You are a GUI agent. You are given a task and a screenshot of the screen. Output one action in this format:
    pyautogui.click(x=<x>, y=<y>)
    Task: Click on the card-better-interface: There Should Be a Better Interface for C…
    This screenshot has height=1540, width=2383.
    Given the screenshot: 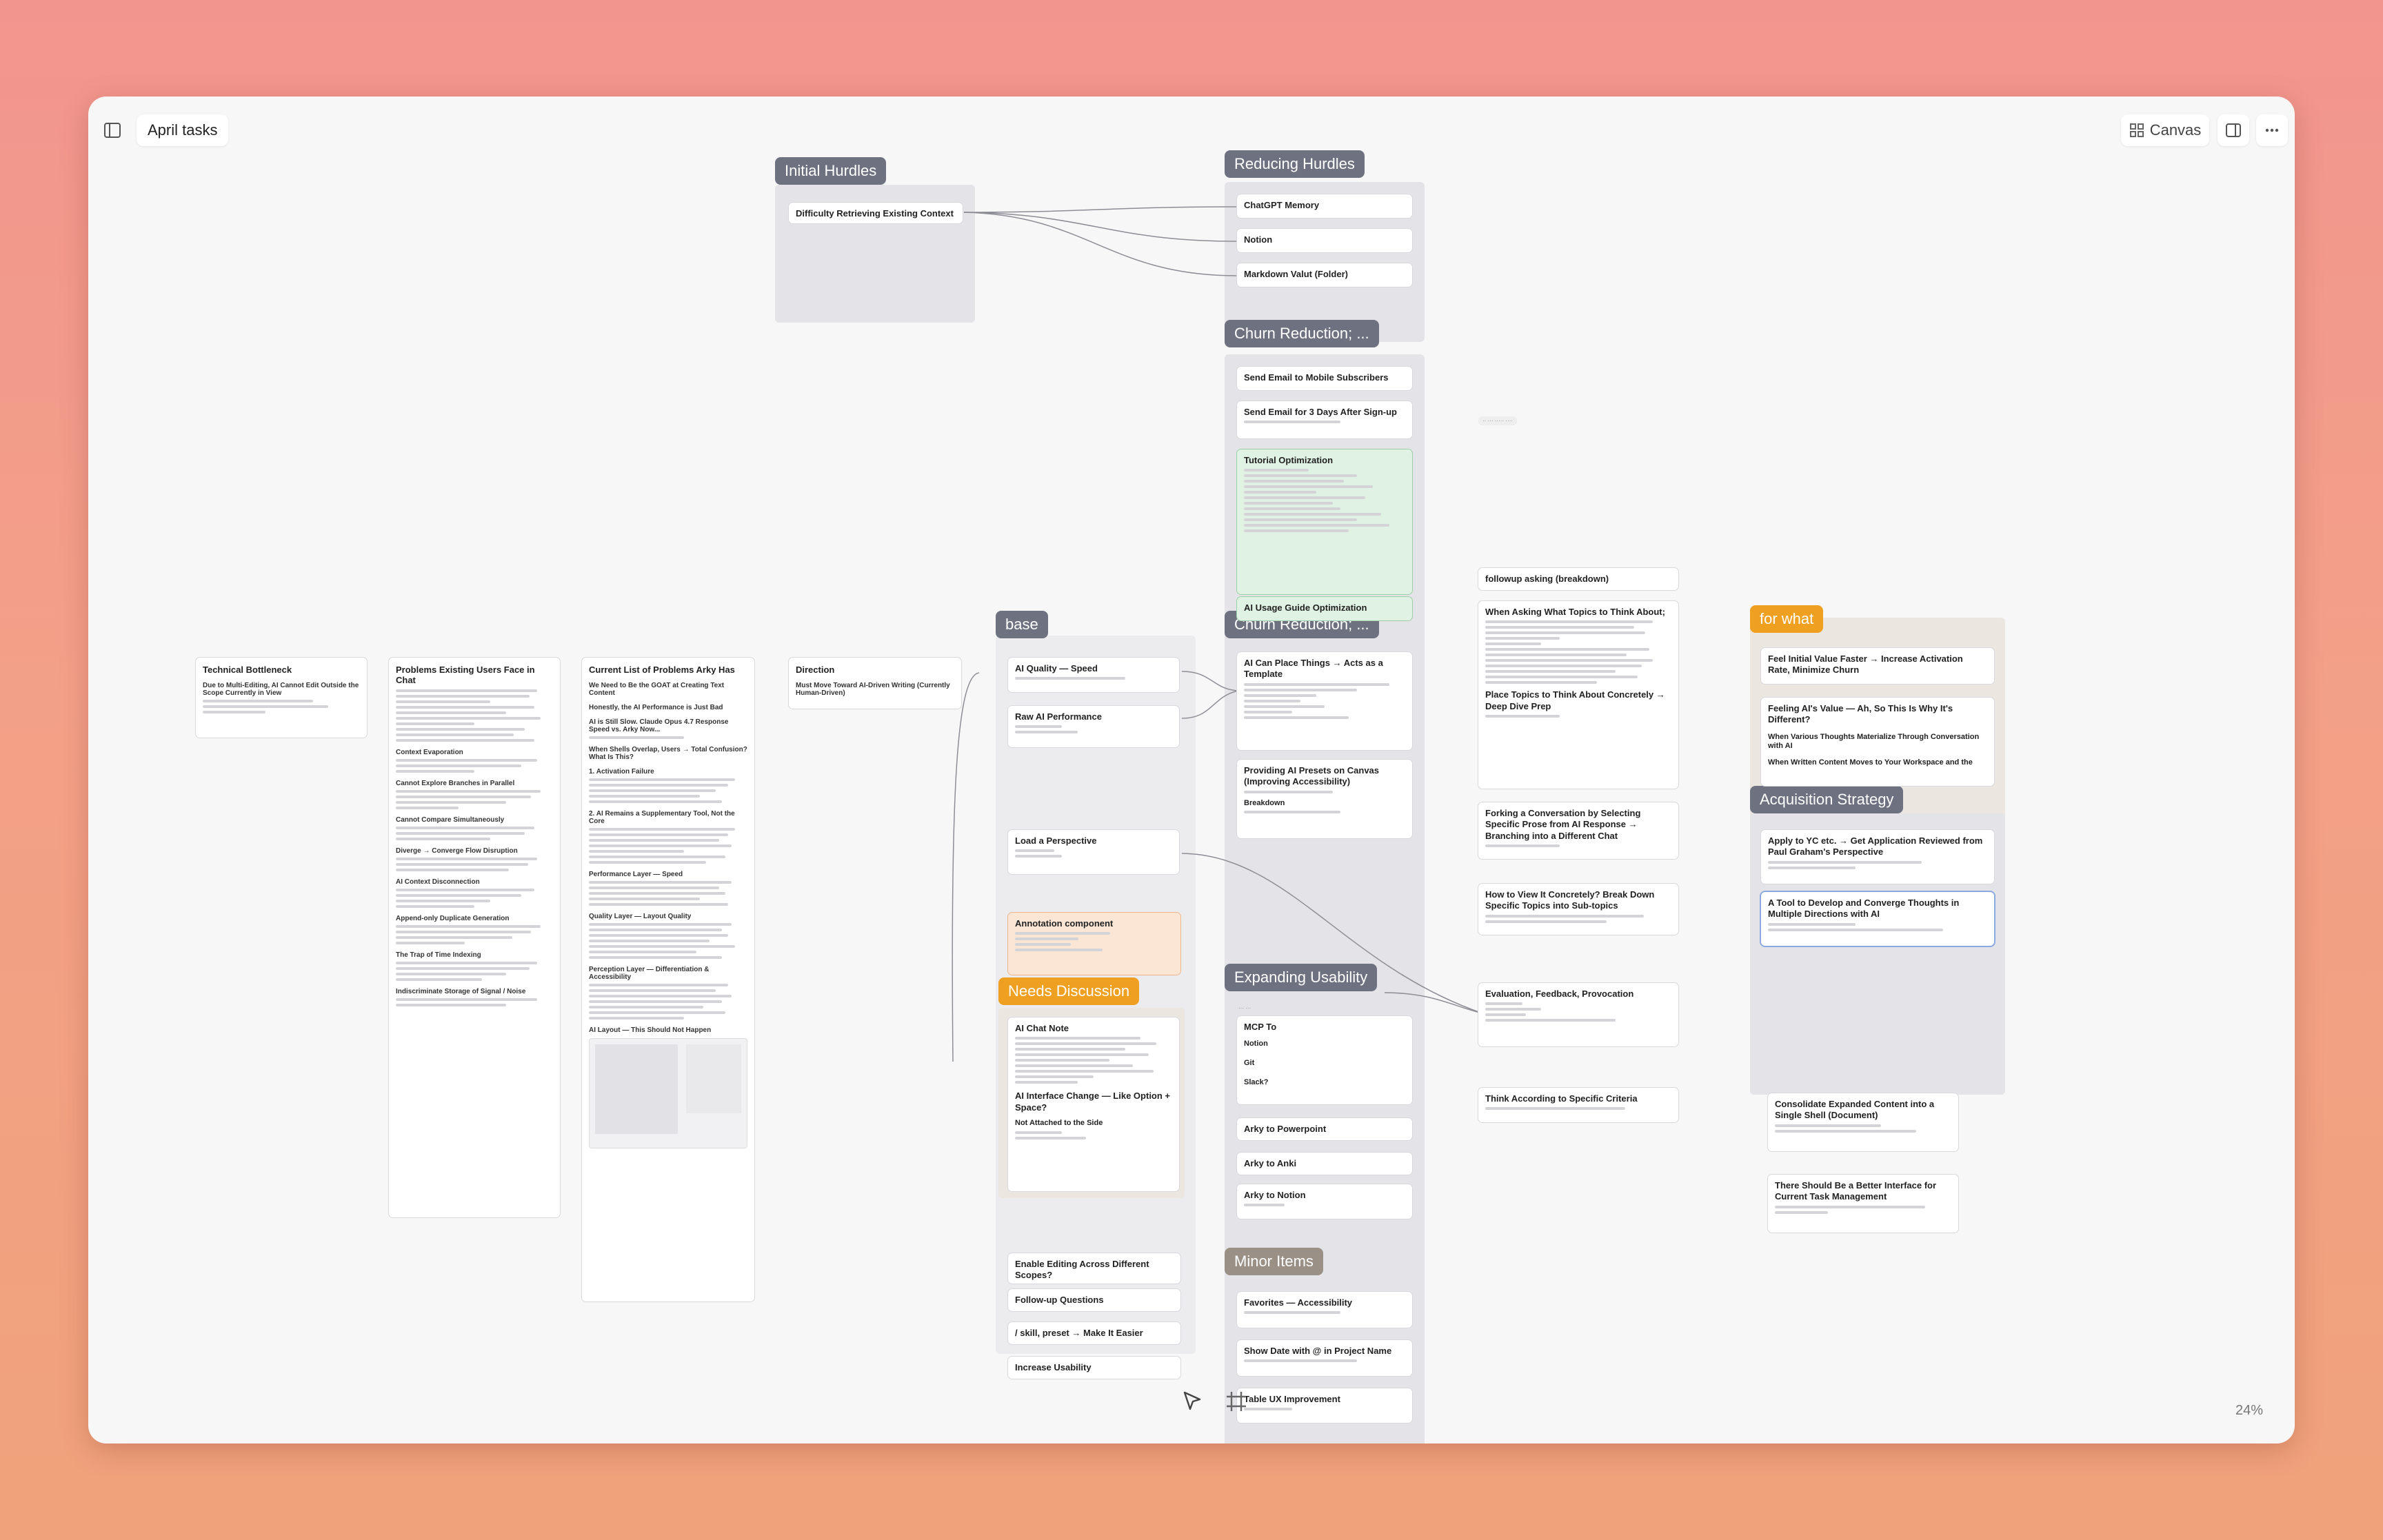 What is the action you would take?
    pyautogui.click(x=1863, y=1204)
    